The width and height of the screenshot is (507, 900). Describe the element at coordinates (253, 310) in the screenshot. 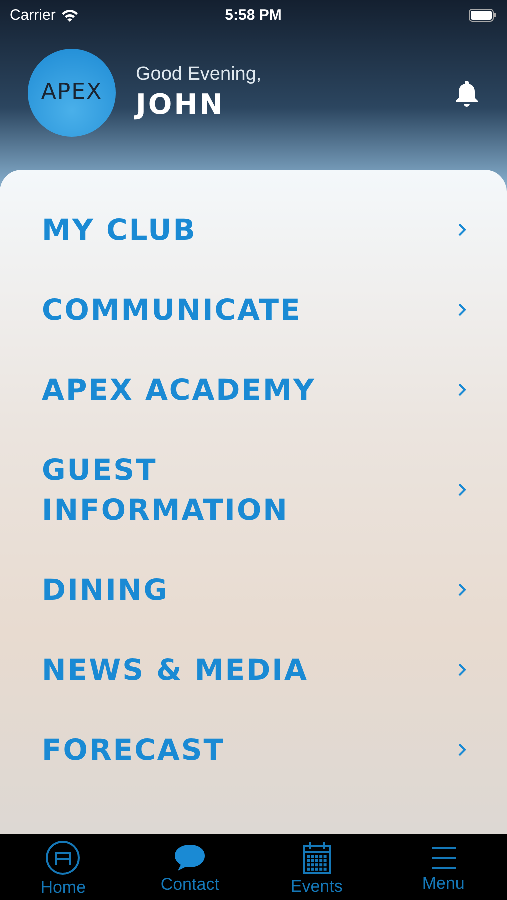

I see `menu-item: COMMUNICATE` at that location.